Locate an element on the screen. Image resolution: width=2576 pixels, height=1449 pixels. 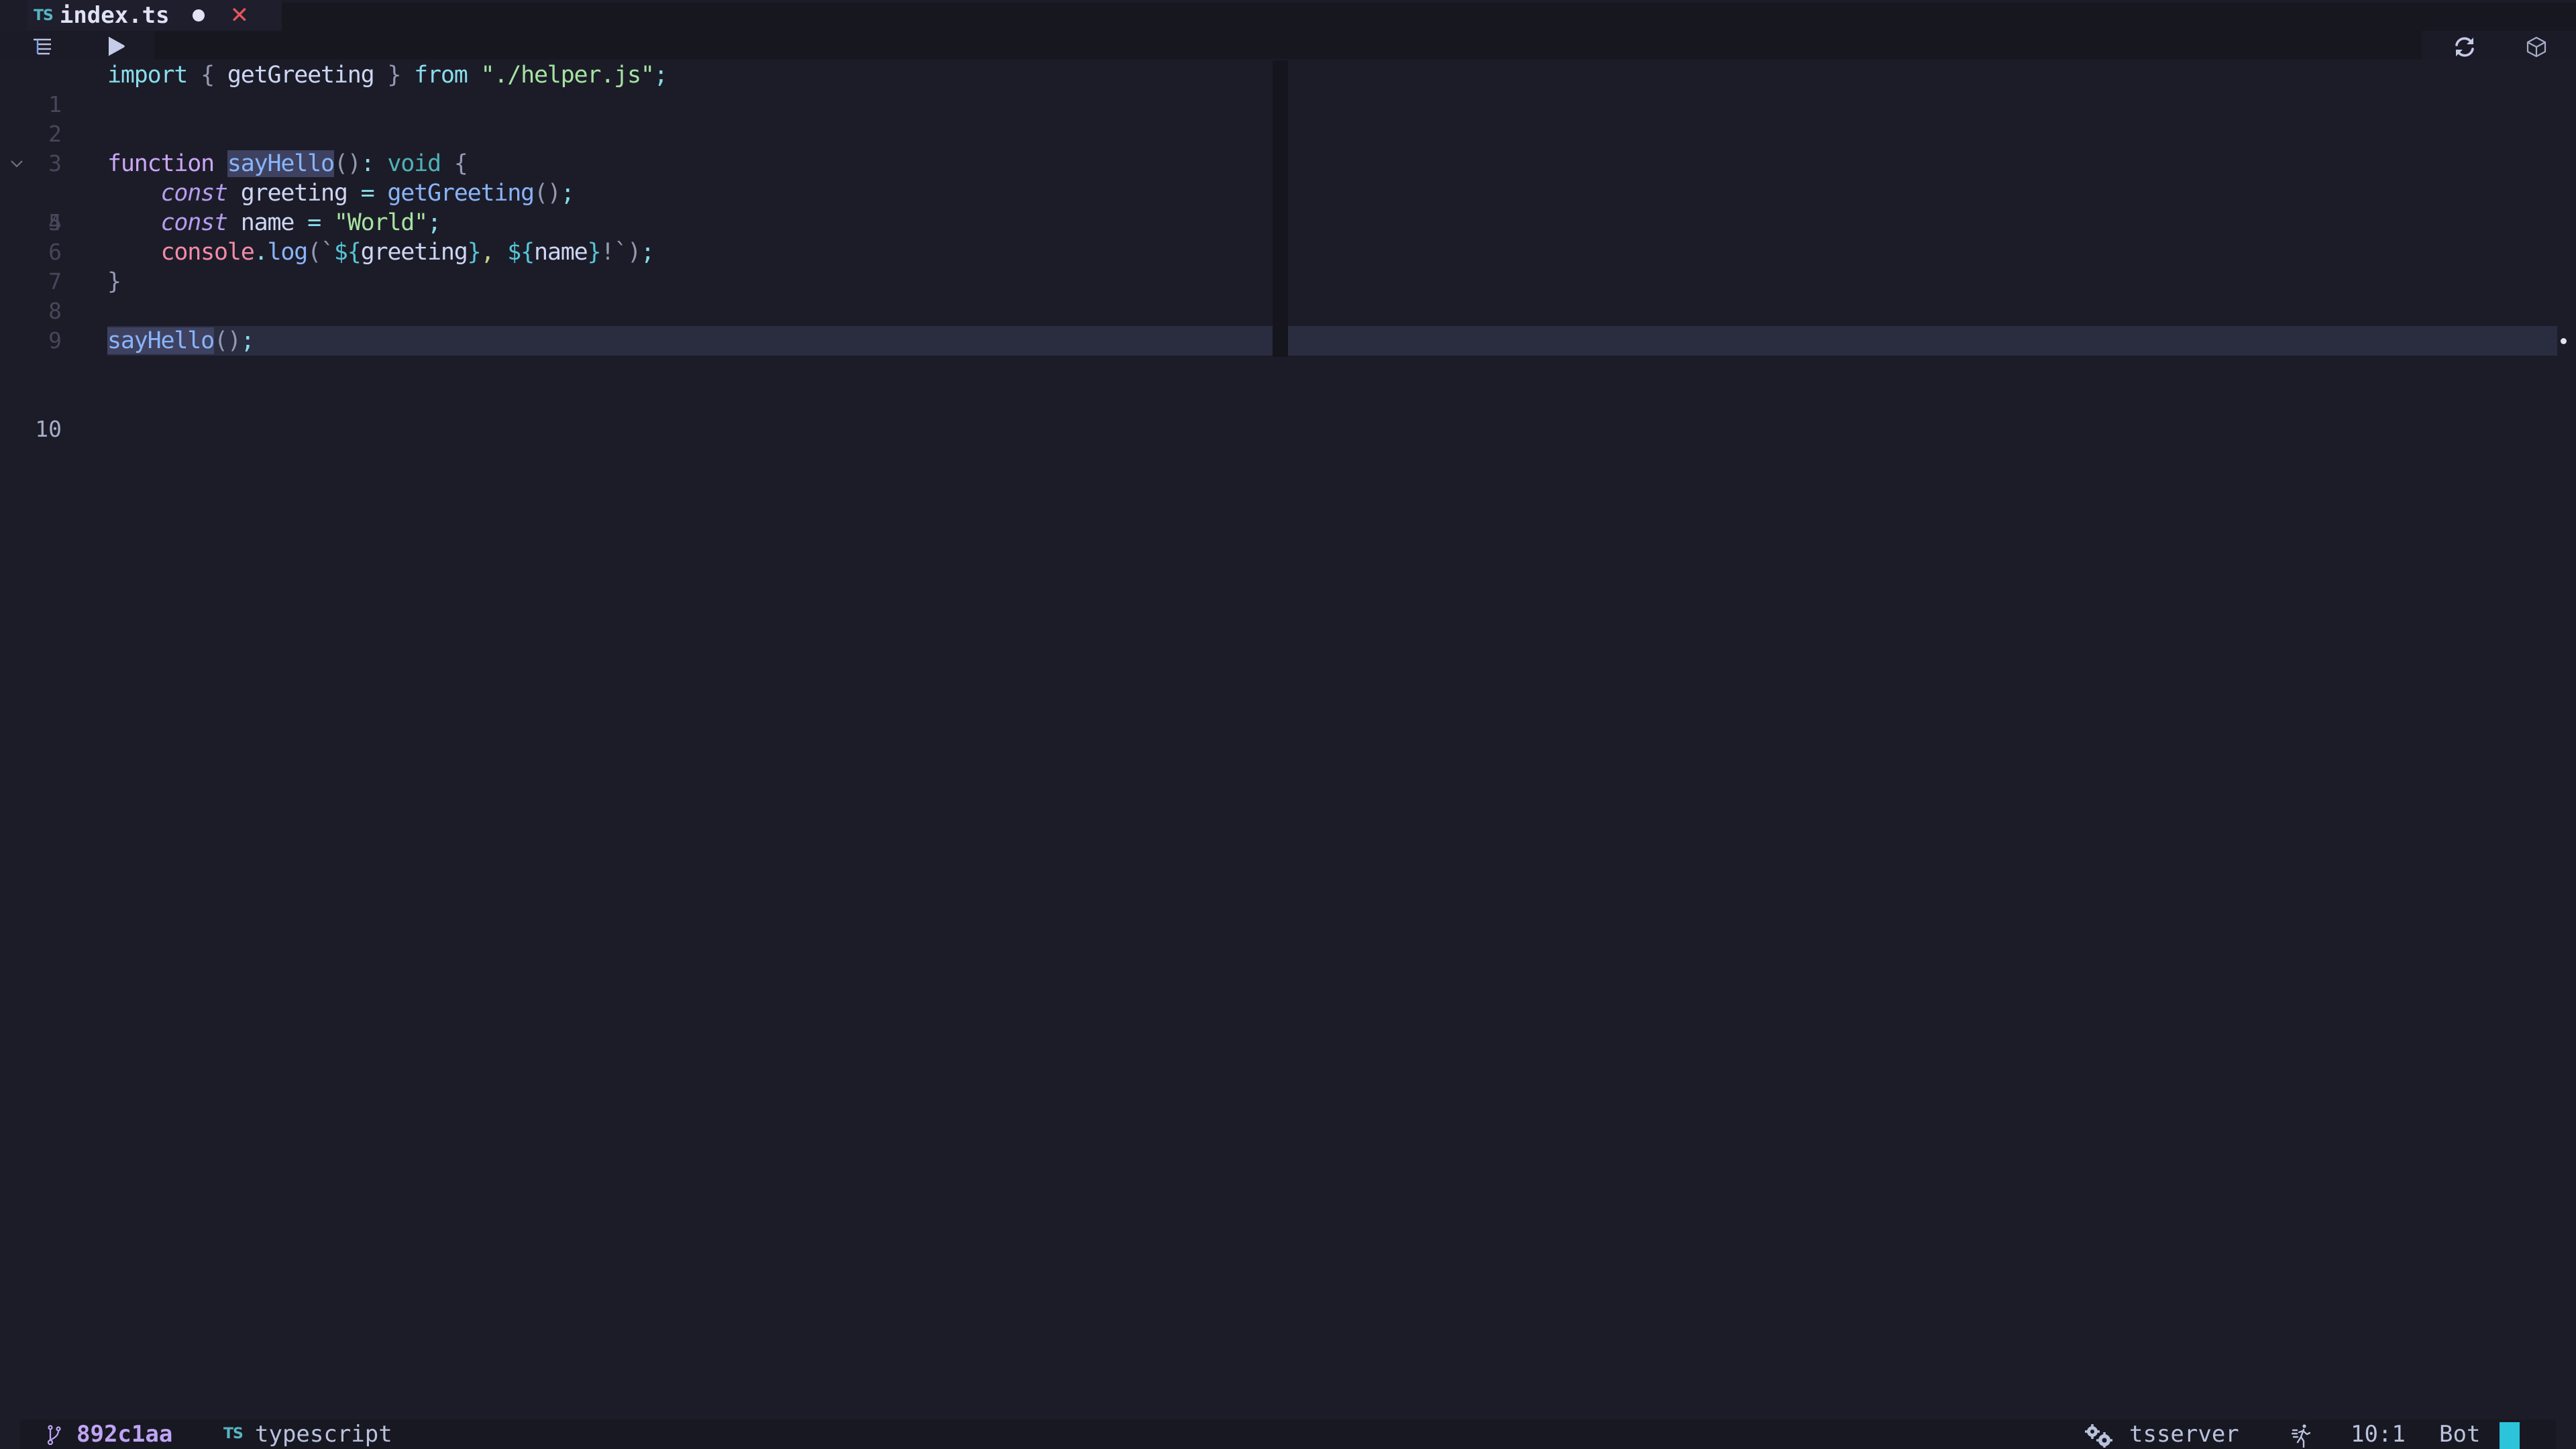
line-code: const name = "World"; is located at coordinates (274, 222).